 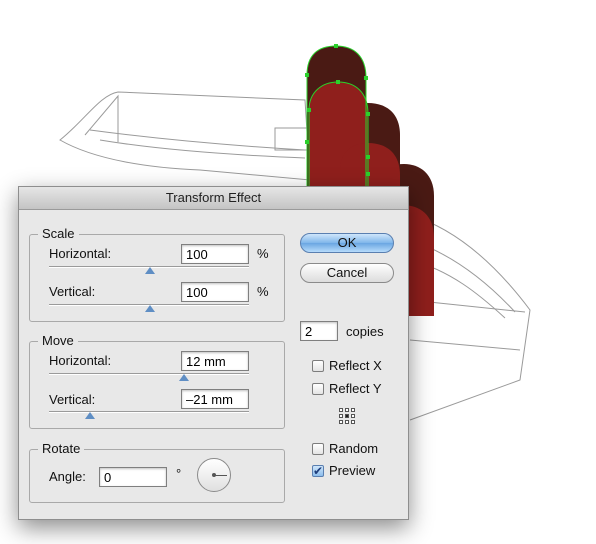 I want to click on rotate-dial-icon, so click(x=214, y=475).